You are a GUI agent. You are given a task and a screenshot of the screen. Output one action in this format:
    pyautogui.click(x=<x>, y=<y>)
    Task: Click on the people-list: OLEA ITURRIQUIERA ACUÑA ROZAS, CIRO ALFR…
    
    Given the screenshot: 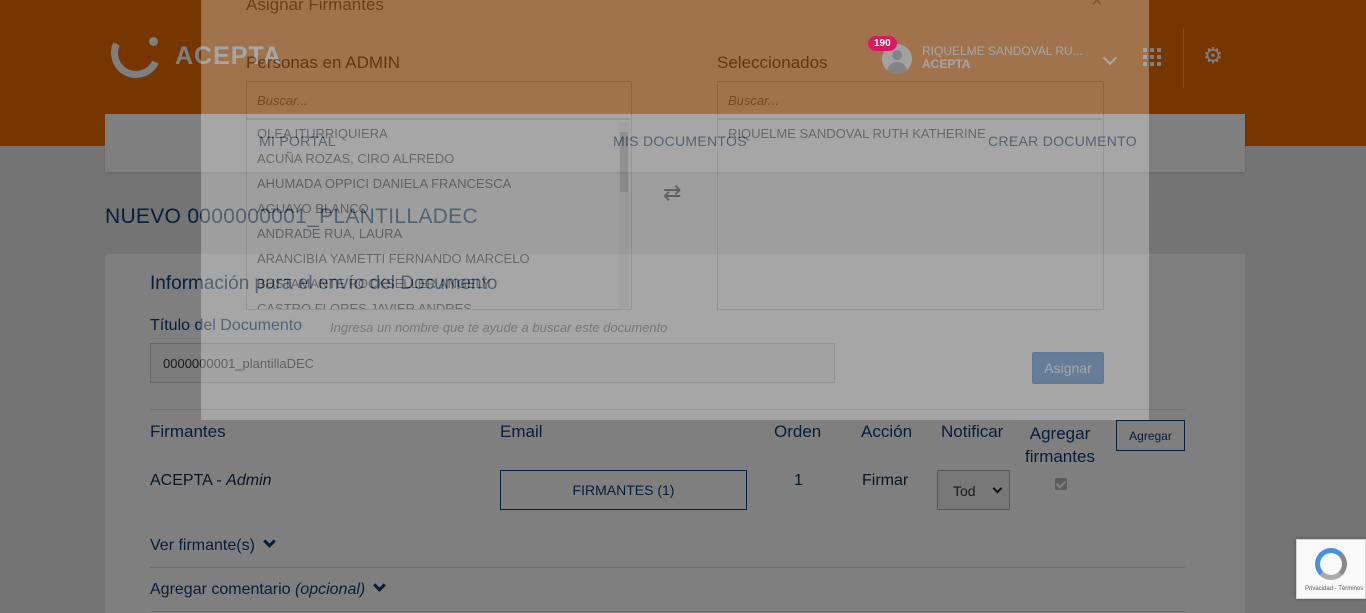 What is the action you would take?
    pyautogui.click(x=439, y=214)
    